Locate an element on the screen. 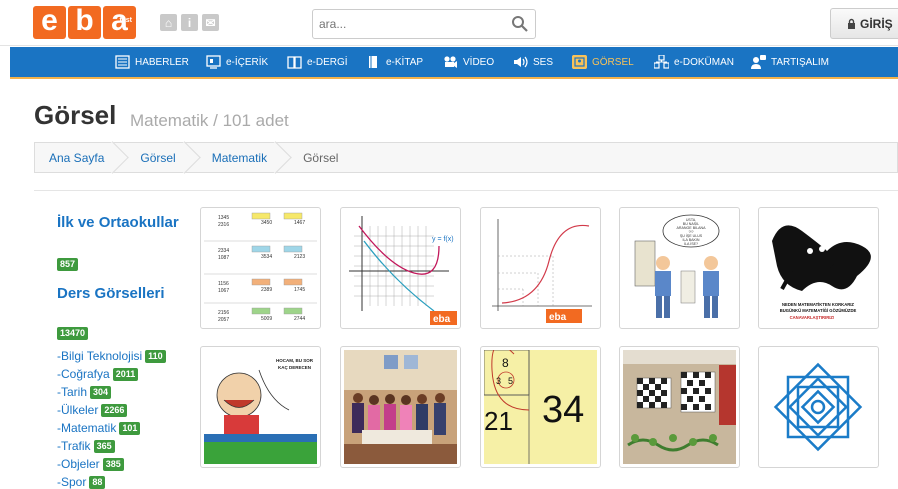 Image resolution: width=898 pixels, height=489 pixels. grid-number: 2156 is located at coordinates (223, 313).